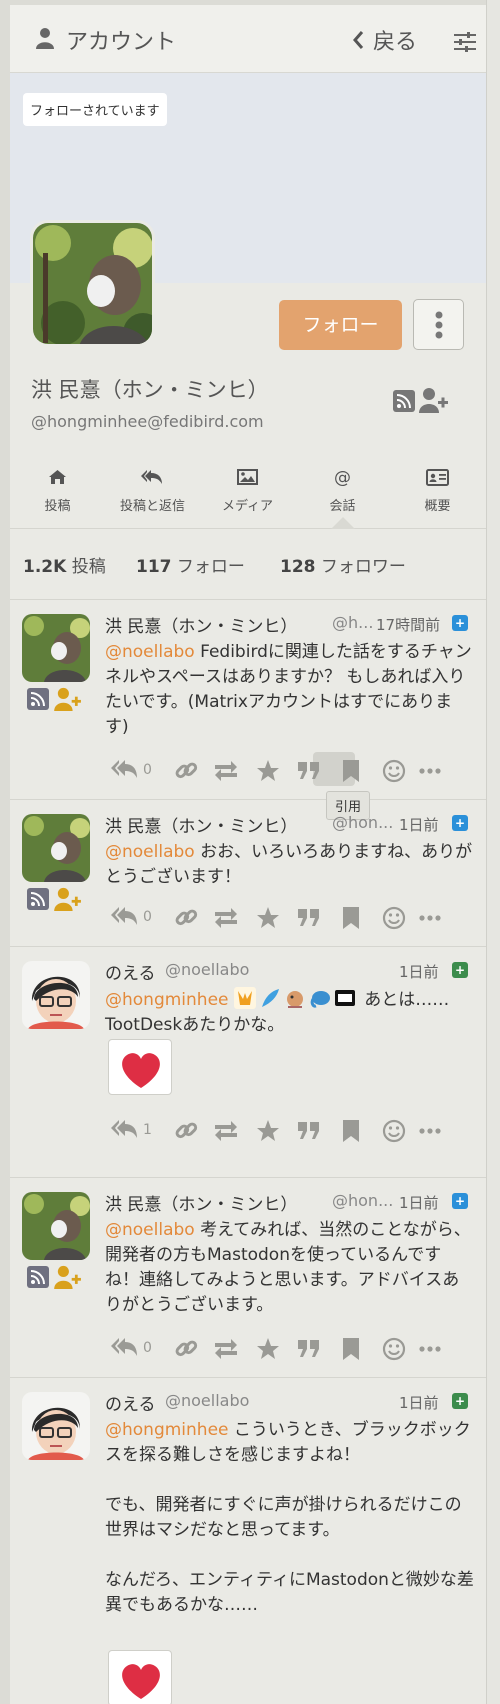 The image size is (500, 1704). Describe the element at coordinates (437, 477) in the screenshot. I see `id-card-icon` at that location.